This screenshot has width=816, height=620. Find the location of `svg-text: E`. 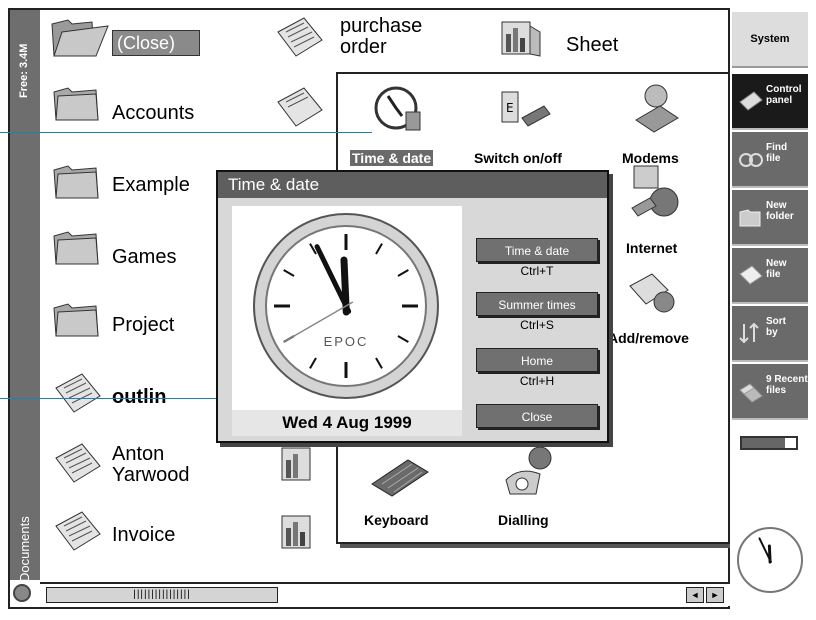

svg-text: E is located at coordinates (510, 108).